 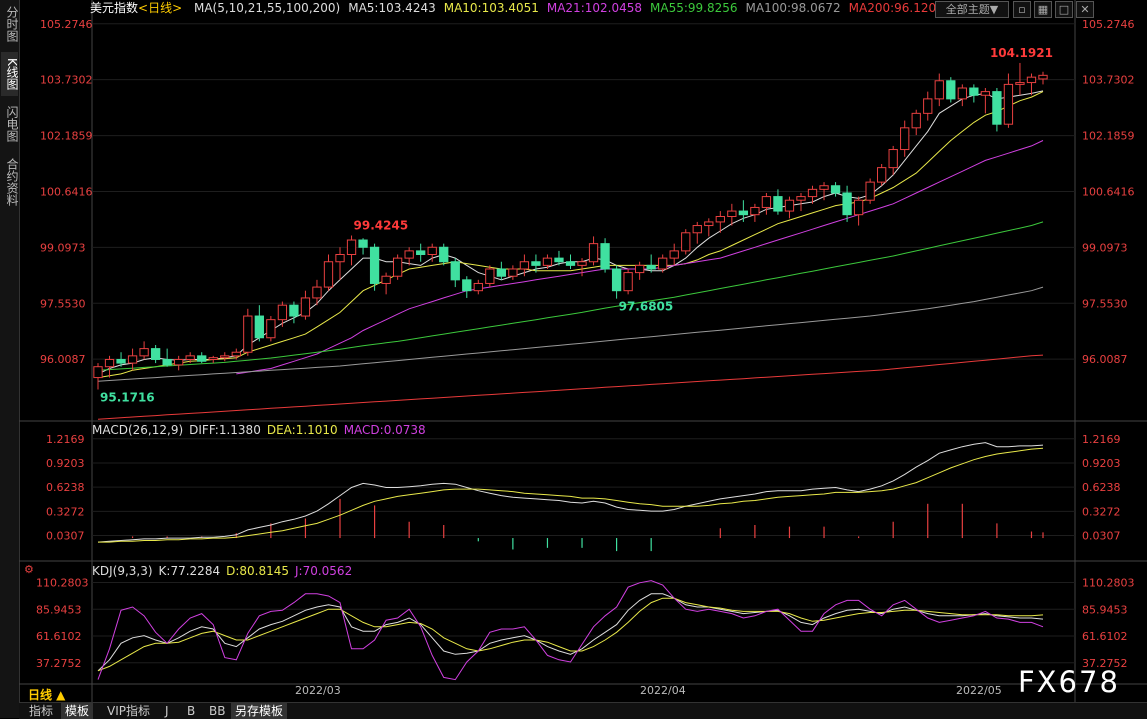 What do you see at coordinates (663, 690) in the screenshot?
I see `x-tick-apr: 2022/04` at bounding box center [663, 690].